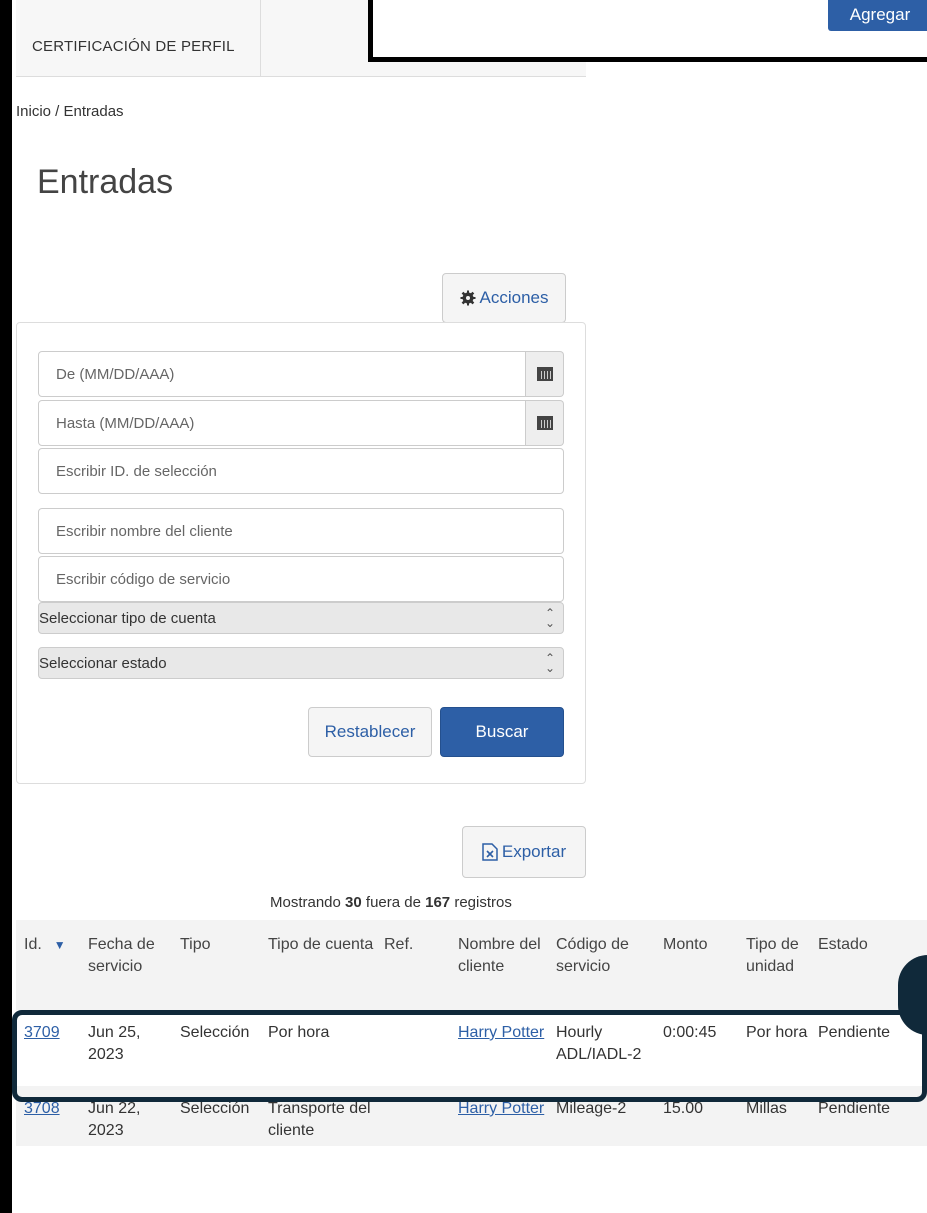 The height and width of the screenshot is (1213, 927). Describe the element at coordinates (133, 46) in the screenshot. I see `tab-label: CERTIFICACIÓN DE PERFIL` at that location.